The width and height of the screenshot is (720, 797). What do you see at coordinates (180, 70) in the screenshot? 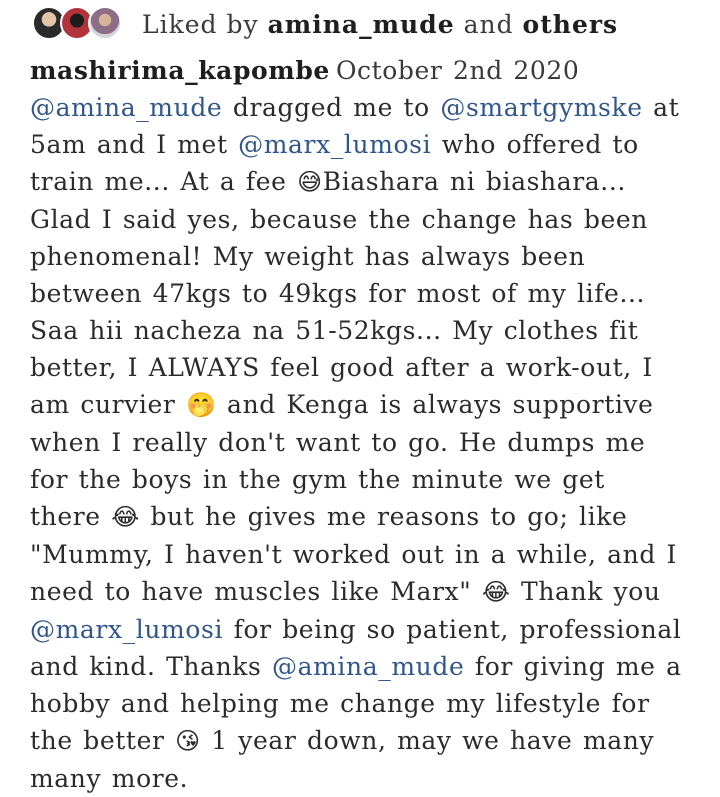
I see `post-author-username: mashirima_kapombe` at bounding box center [180, 70].